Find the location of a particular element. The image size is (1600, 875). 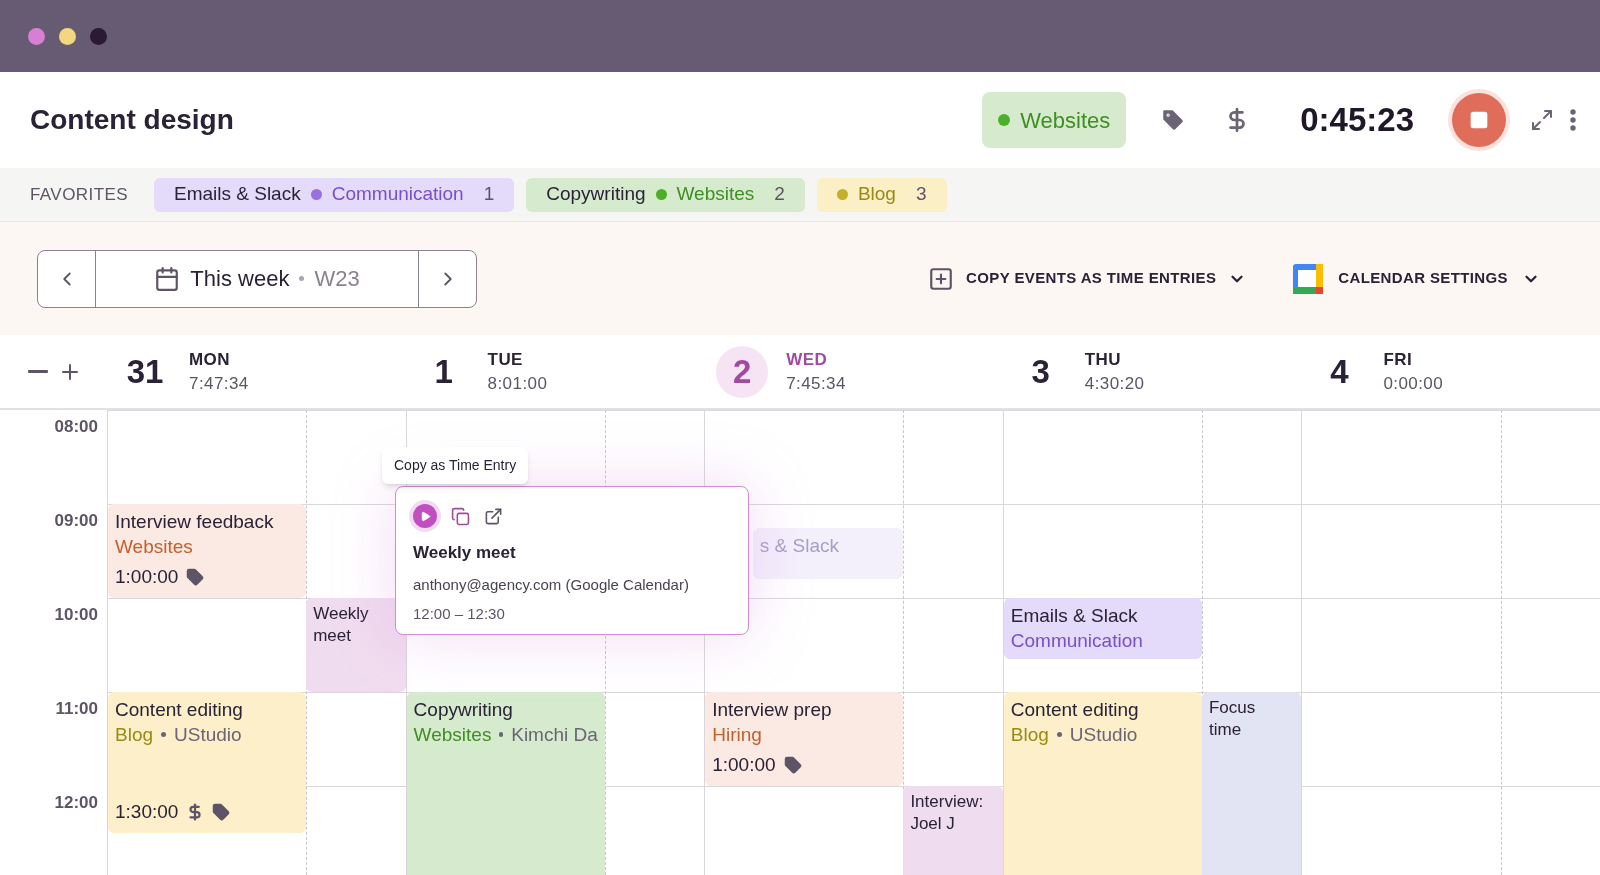

open-external-button is located at coordinates (493, 516).